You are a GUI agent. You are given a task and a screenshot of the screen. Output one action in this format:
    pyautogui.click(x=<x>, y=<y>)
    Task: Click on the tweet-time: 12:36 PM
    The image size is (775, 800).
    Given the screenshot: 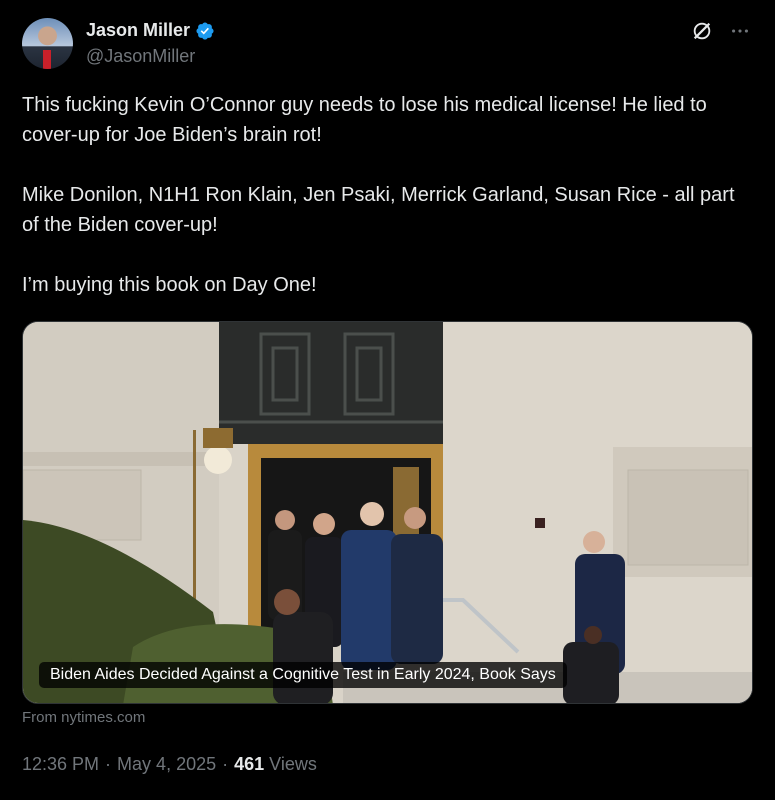 What is the action you would take?
    pyautogui.click(x=60, y=764)
    